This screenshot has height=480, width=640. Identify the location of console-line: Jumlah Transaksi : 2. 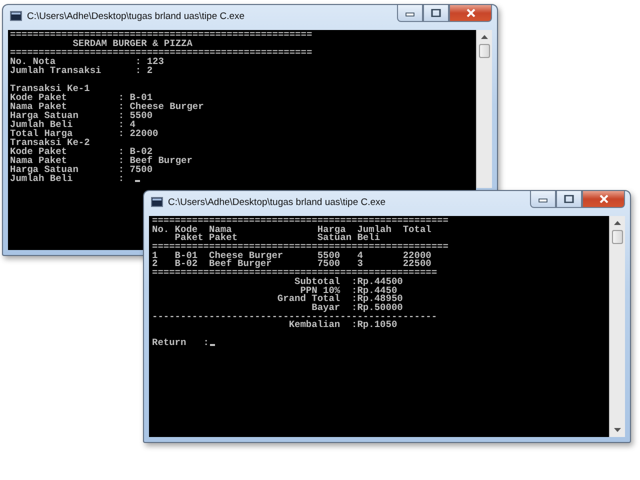
(81, 70).